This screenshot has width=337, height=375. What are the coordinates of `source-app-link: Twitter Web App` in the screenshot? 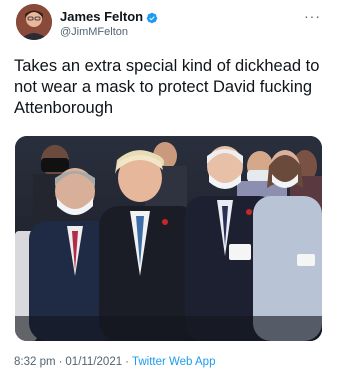 It's located at (174, 362).